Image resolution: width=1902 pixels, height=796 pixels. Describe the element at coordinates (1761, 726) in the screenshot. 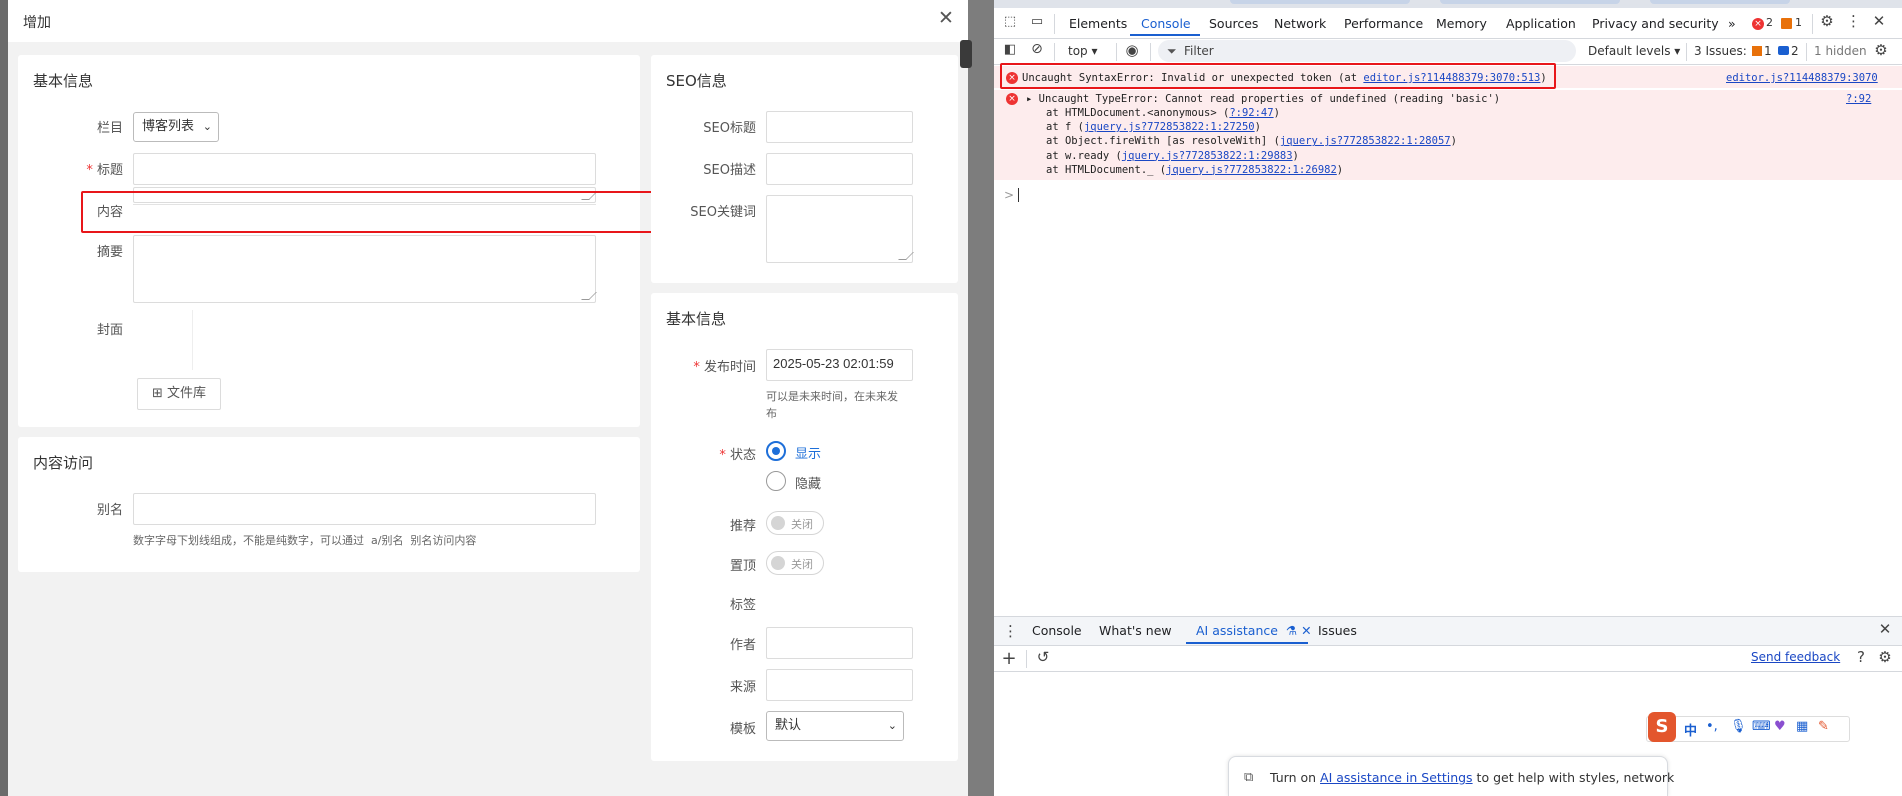

I see `ime-keyboard-icon: ⌨` at that location.